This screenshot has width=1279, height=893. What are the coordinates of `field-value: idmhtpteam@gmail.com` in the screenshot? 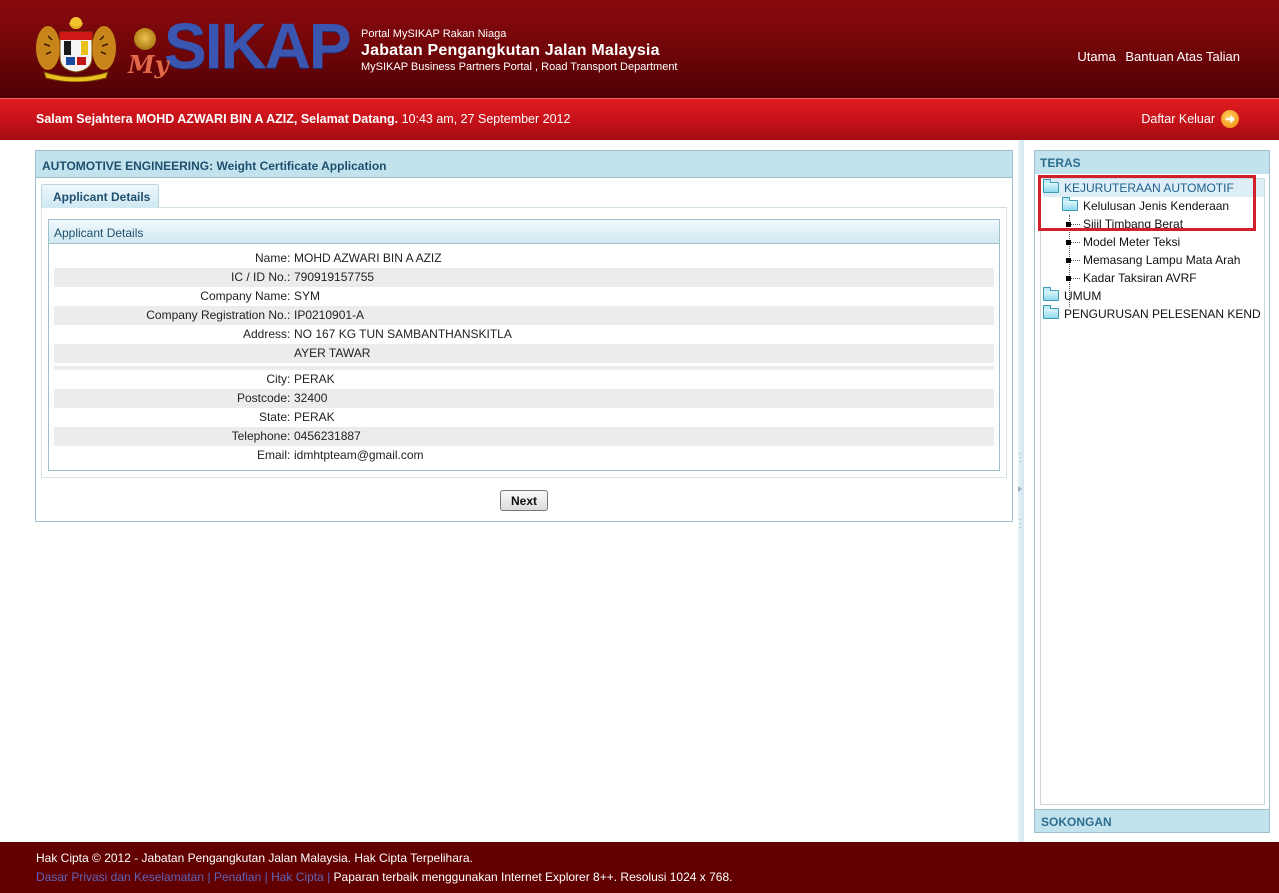 It's located at (359, 455).